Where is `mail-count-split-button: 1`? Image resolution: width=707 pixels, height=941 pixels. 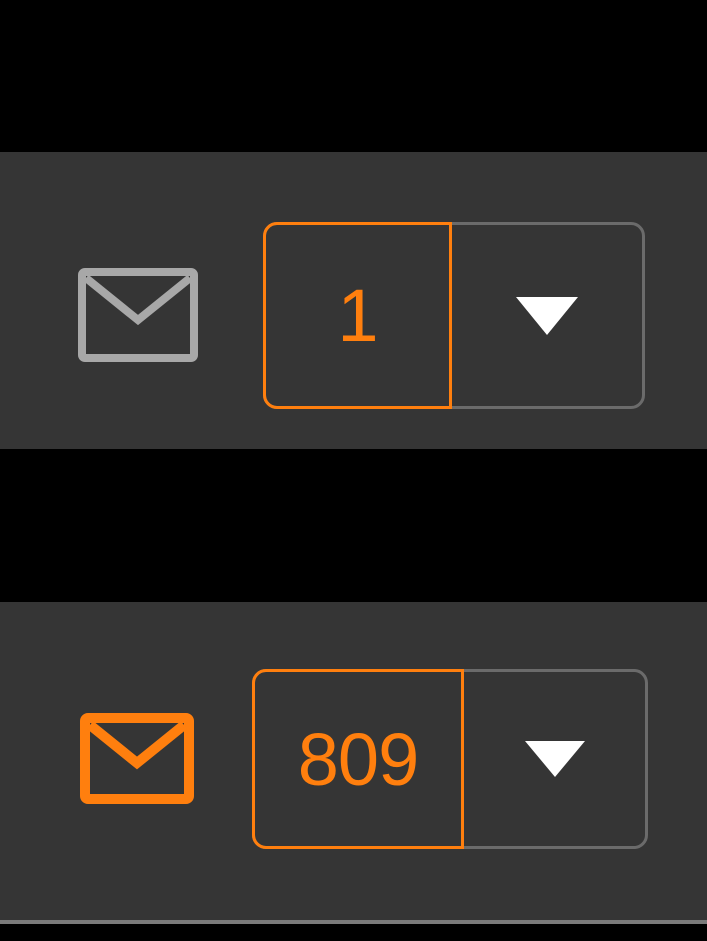 mail-count-split-button: 1 is located at coordinates (454, 315).